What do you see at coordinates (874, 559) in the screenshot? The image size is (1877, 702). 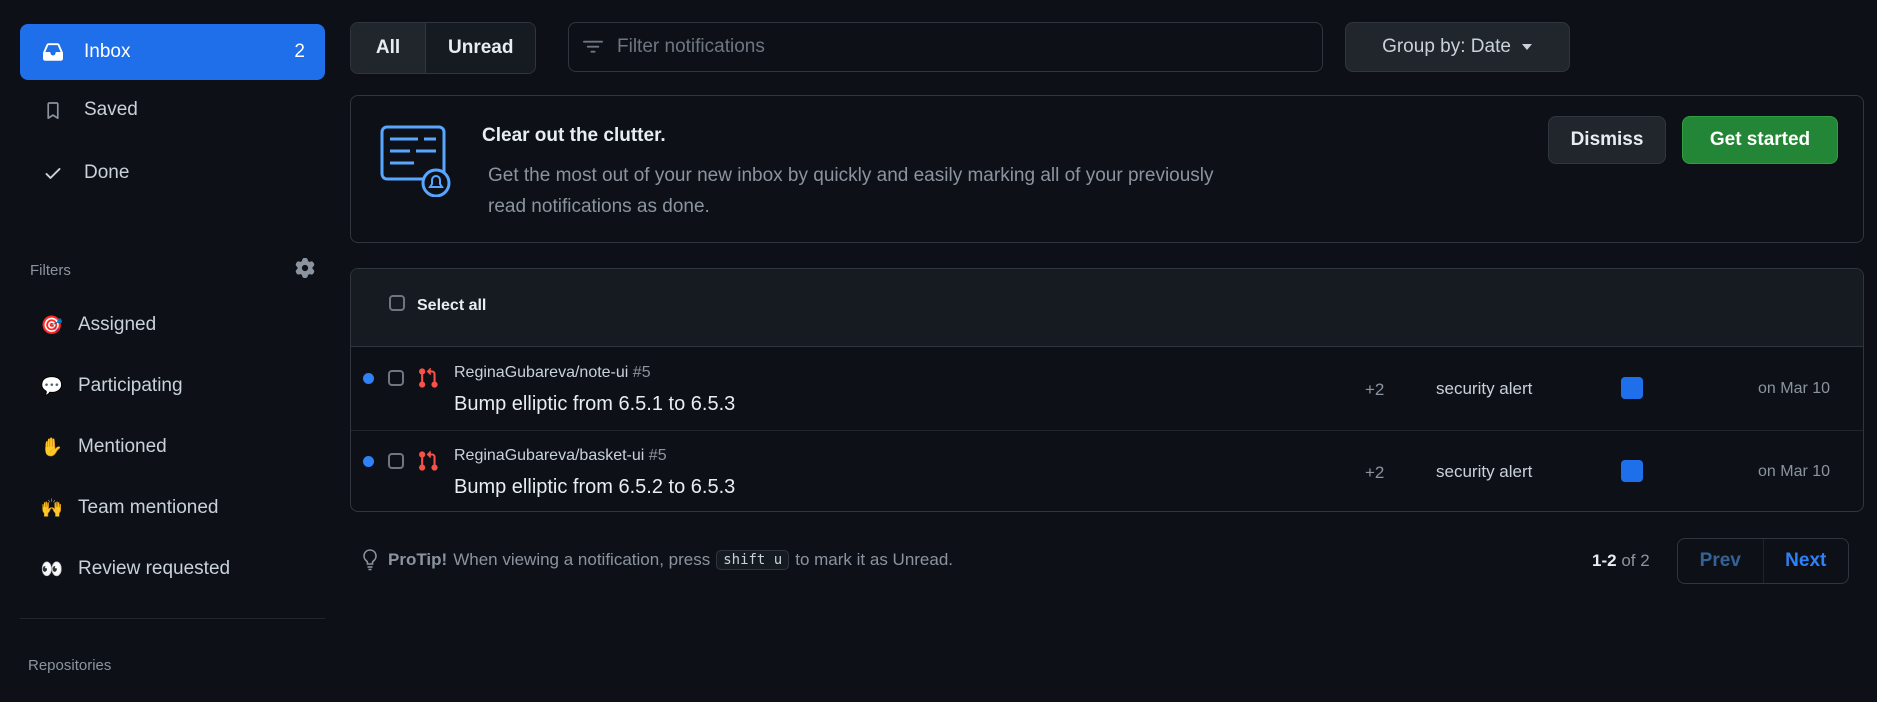 I see `protip-text: to mark it as Unread.` at bounding box center [874, 559].